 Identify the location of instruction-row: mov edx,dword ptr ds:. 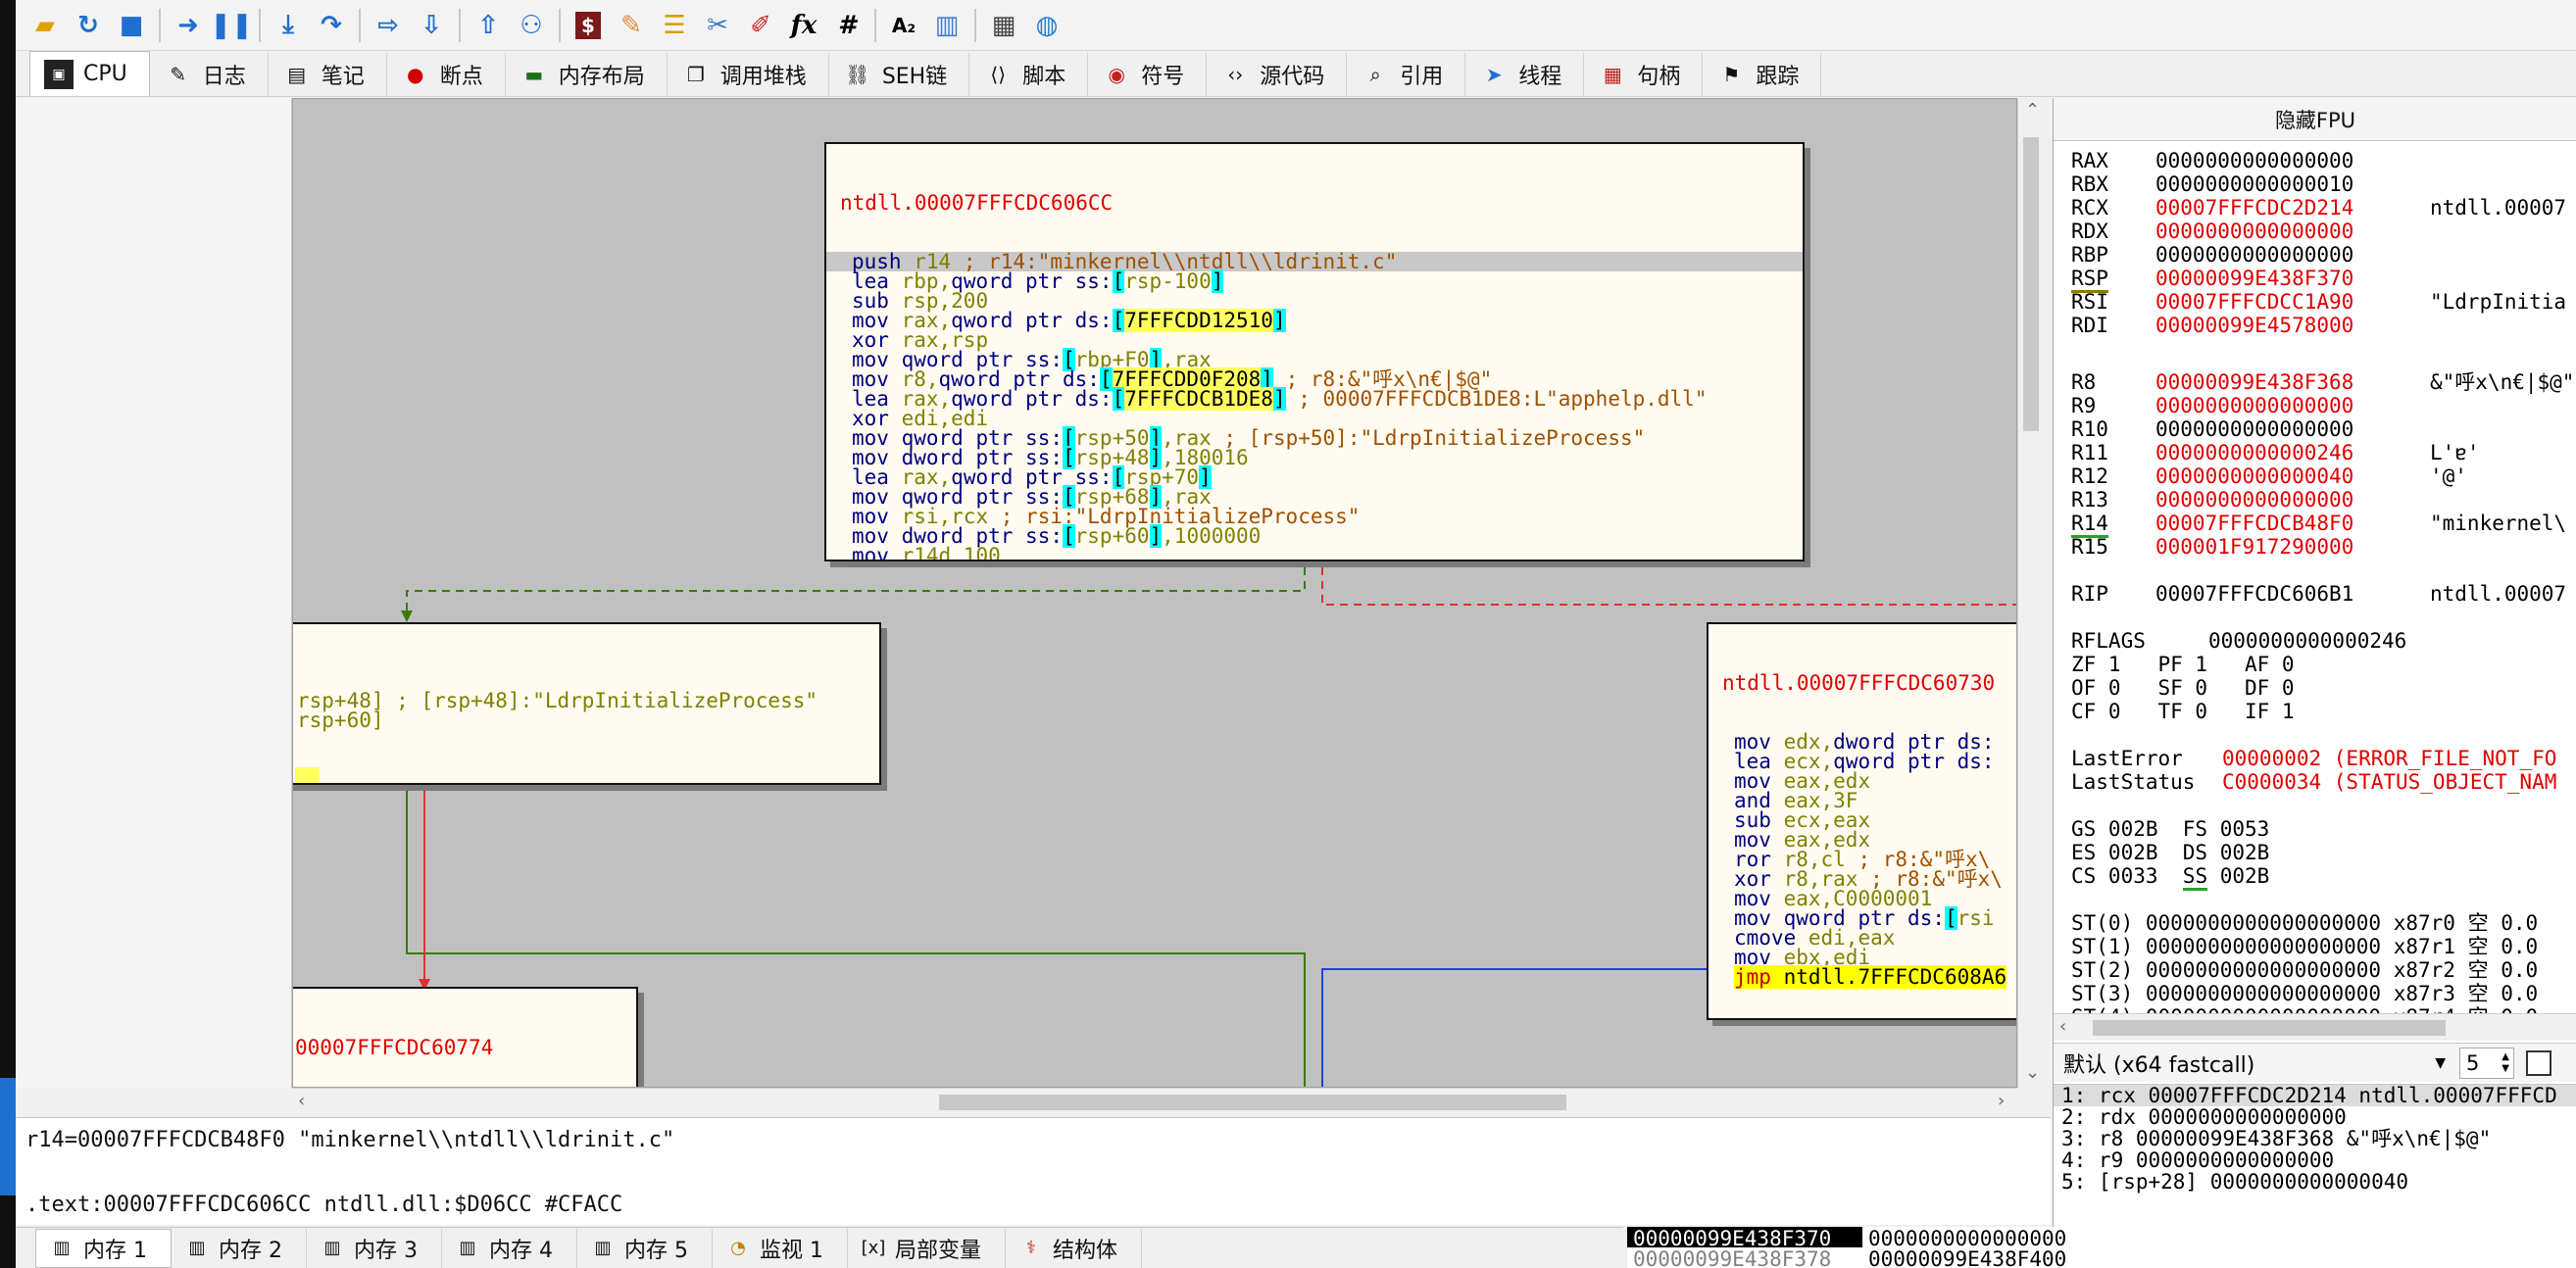
(1862, 743).